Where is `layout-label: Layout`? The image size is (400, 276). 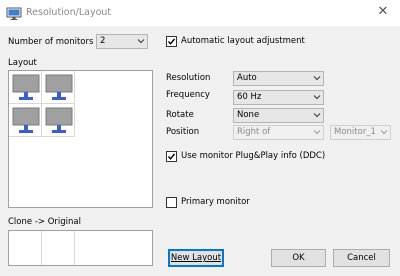
layout-label: Layout is located at coordinates (22, 63).